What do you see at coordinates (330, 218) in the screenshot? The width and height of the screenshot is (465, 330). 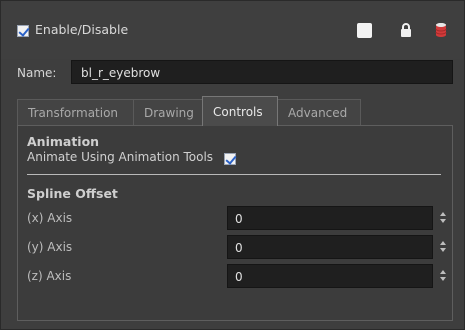 I see `x-axis-input: 0` at bounding box center [330, 218].